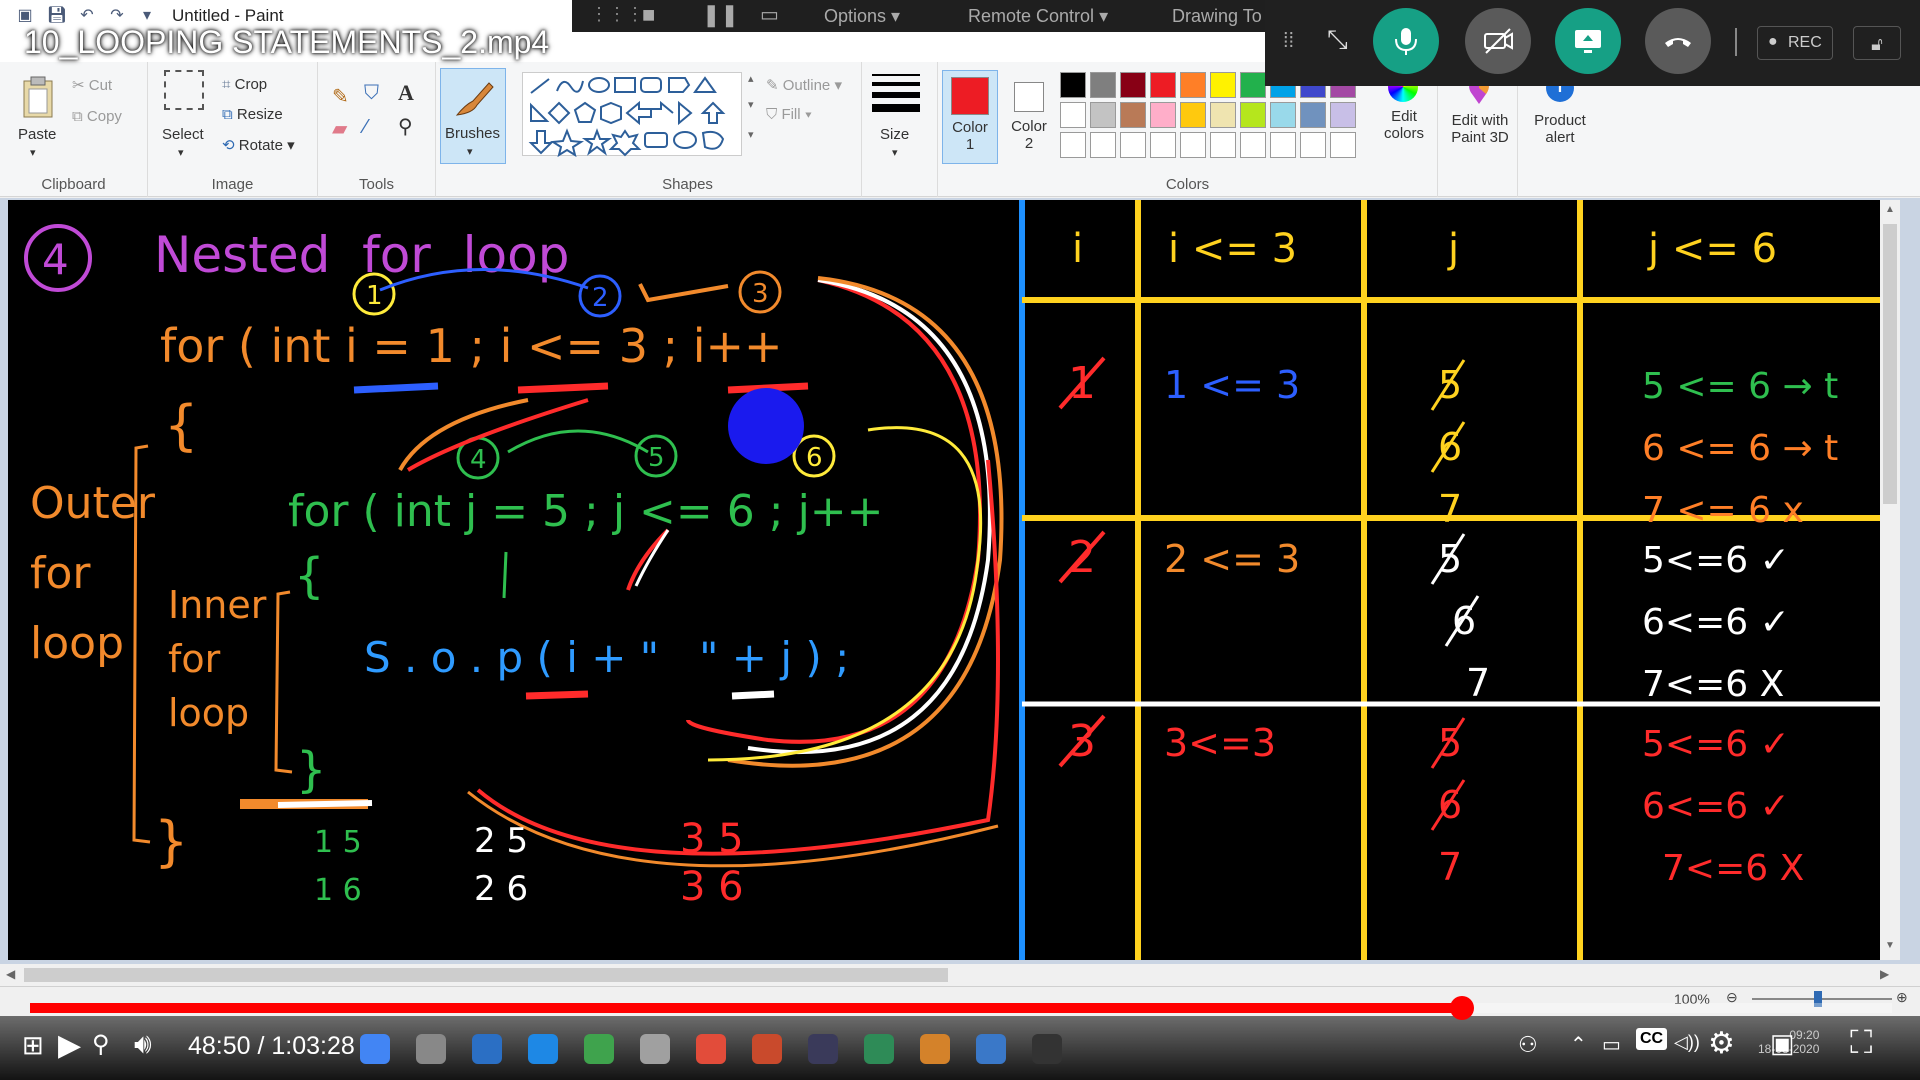  I want to click on people-icon: ⚇, so click(1528, 1045).